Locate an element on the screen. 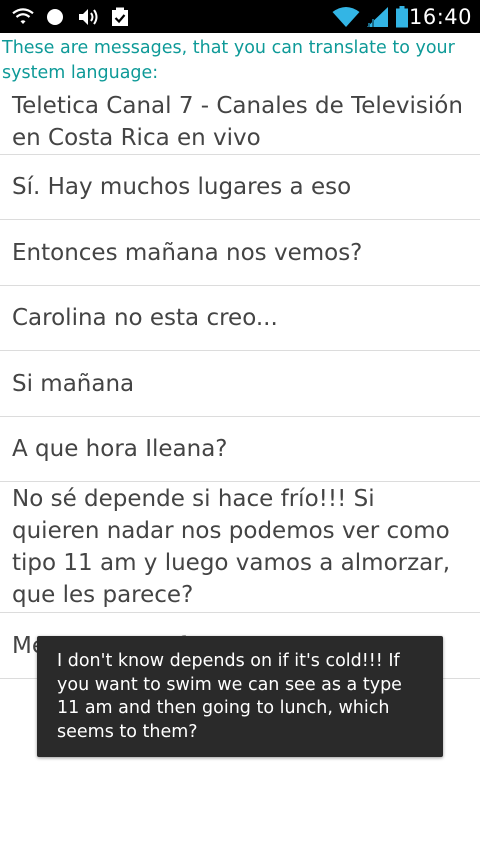  message-text: Si mañana is located at coordinates (73, 383).